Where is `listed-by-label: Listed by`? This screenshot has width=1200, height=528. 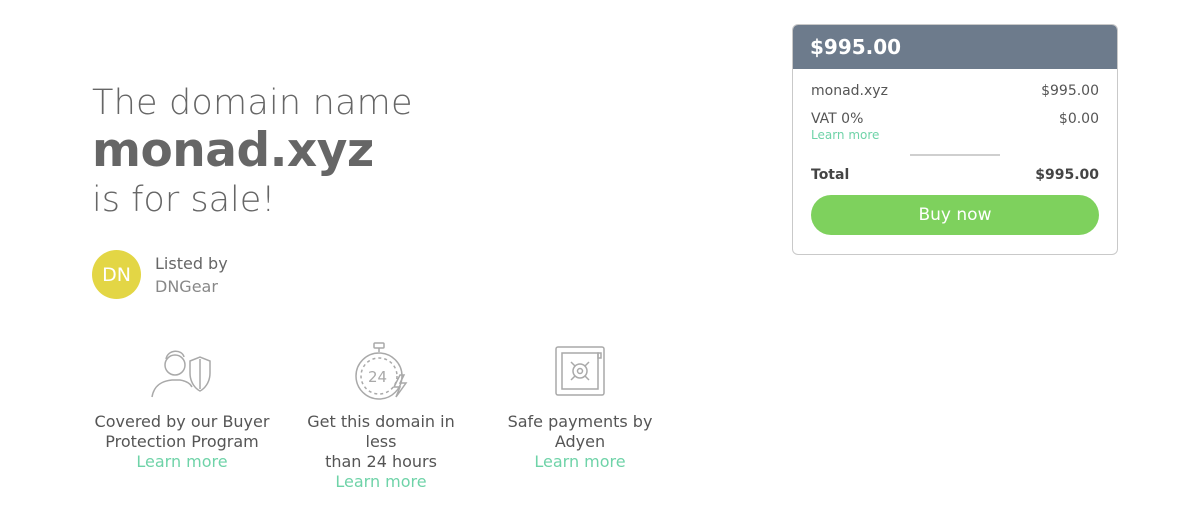
listed-by-label: Listed by is located at coordinates (191, 263).